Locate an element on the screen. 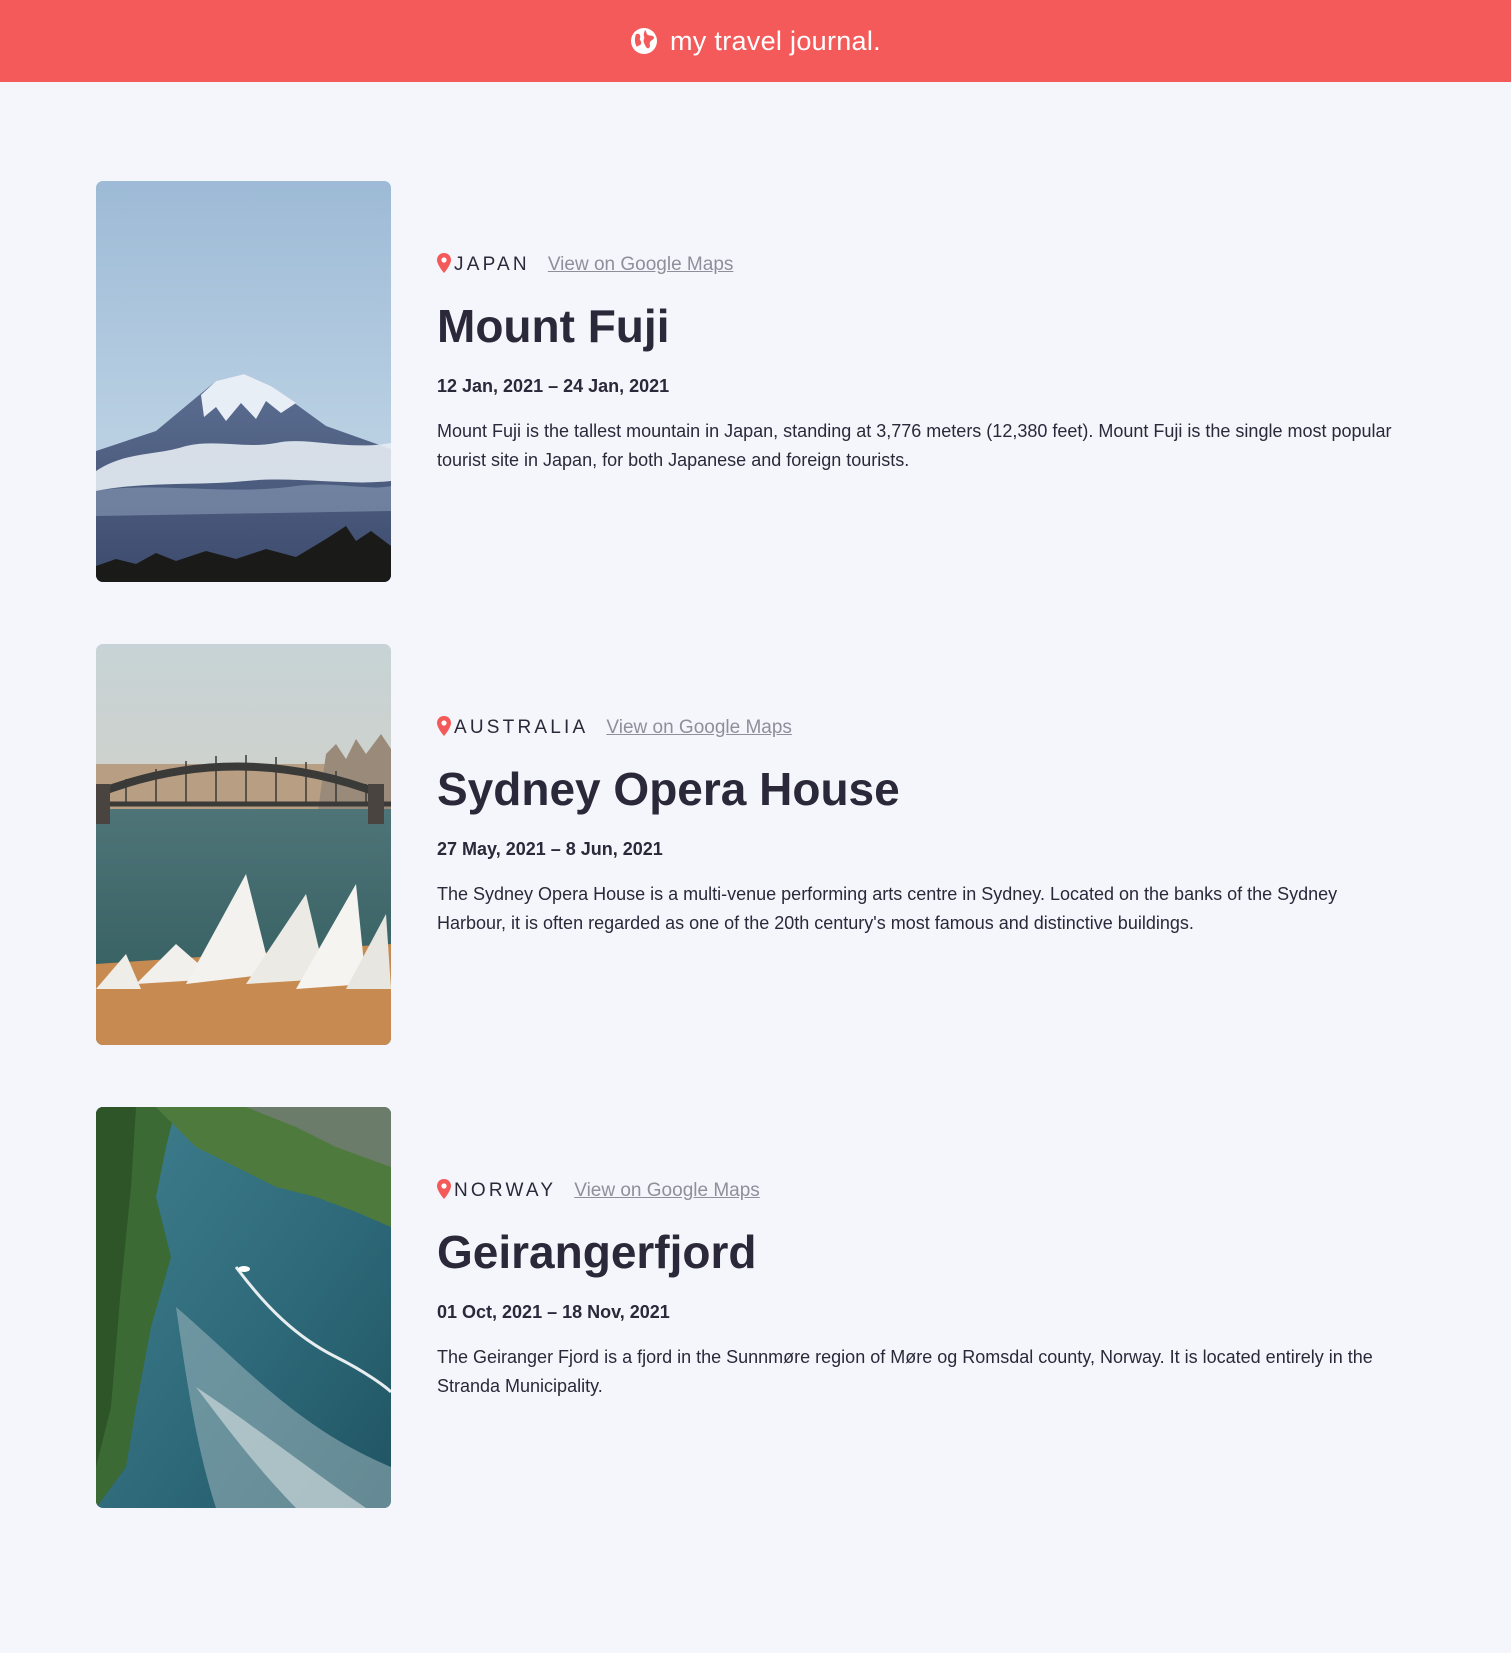 The height and width of the screenshot is (1653, 1511). entry-dates: 01 Oct, 2021 – 18 Nov, 2021 is located at coordinates (553, 1312).